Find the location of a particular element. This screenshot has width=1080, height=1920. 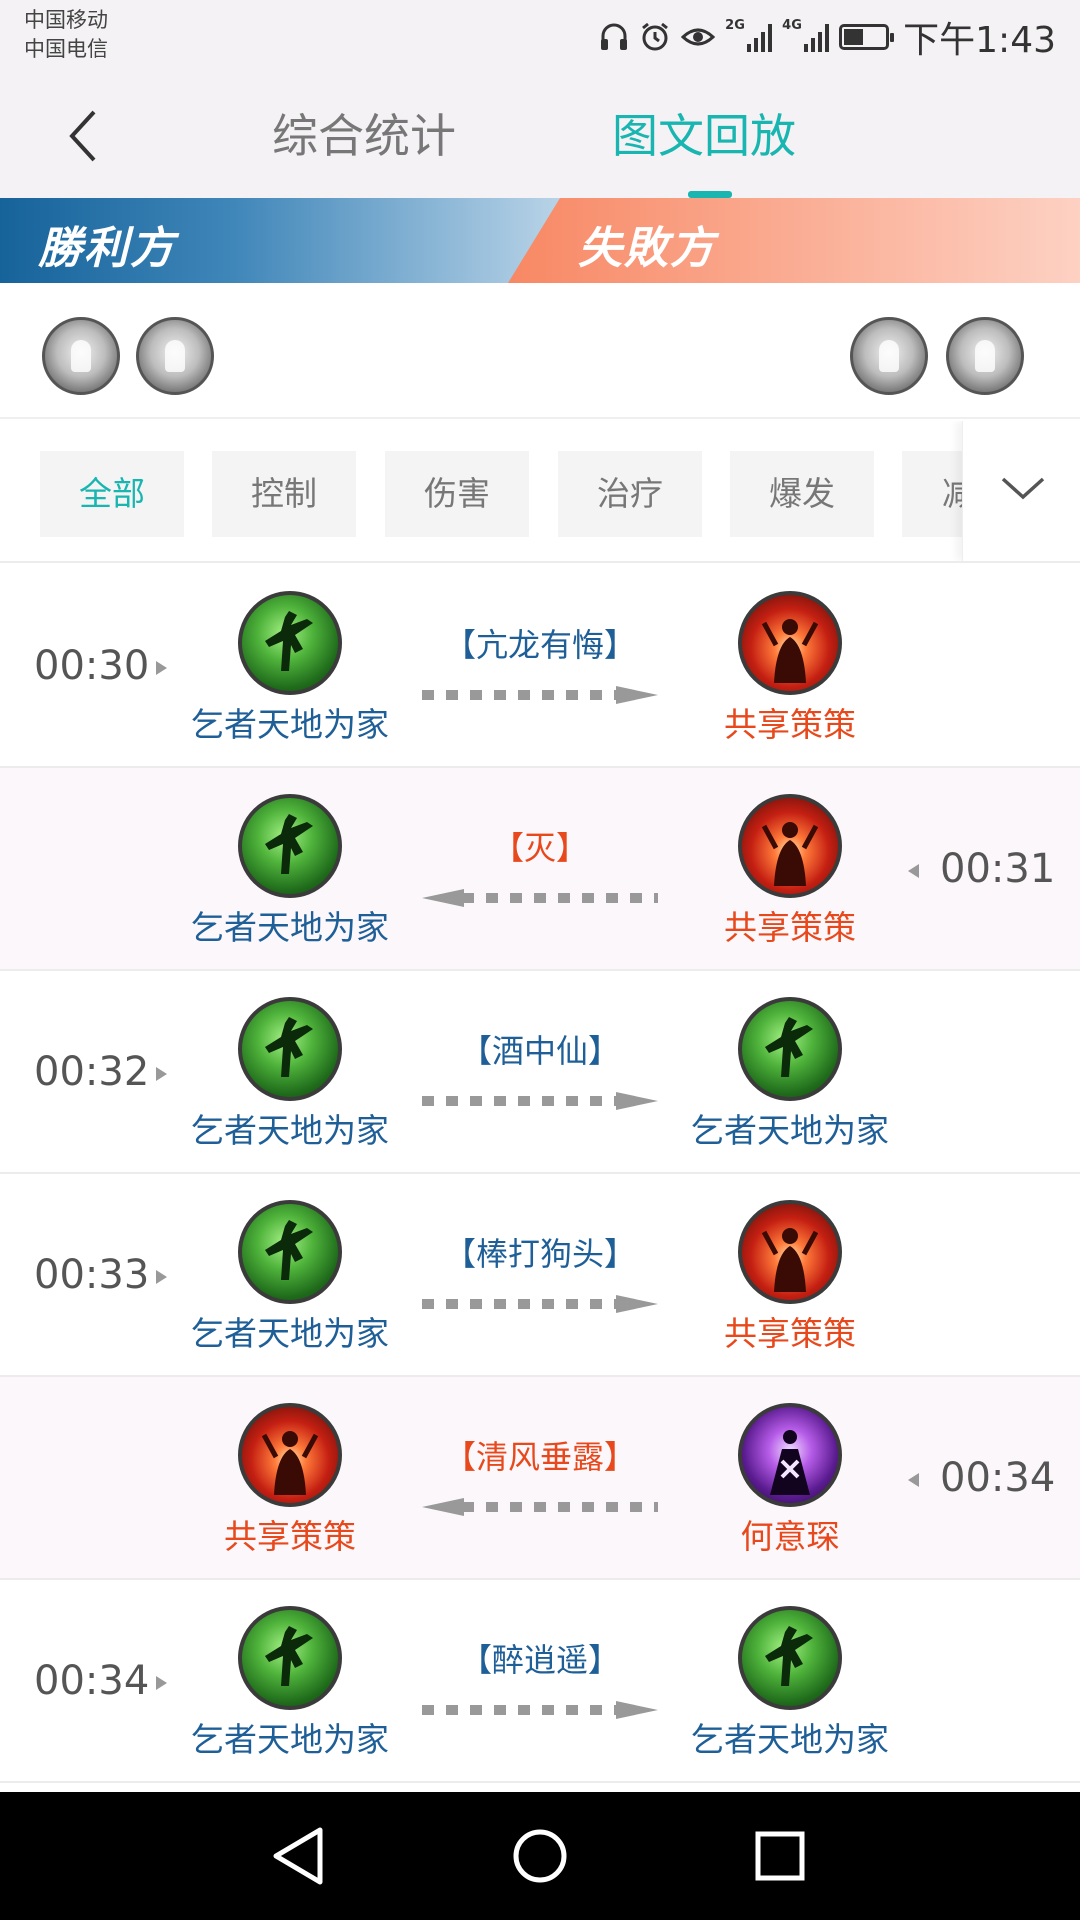

event-row: 共享策策 【清风垂露】 何意琛 00:34 is located at coordinates (540, 1478).